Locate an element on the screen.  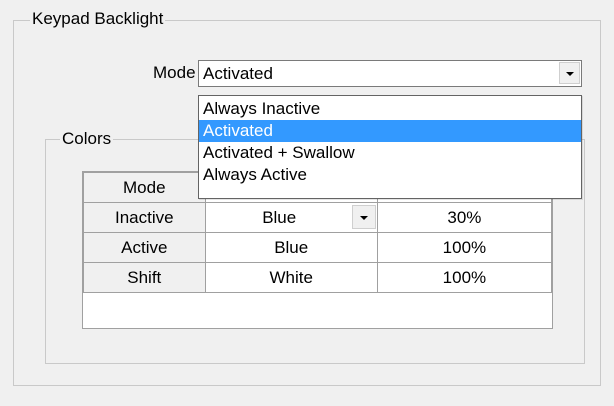
table-row: Shift White 100% is located at coordinates (318, 277).